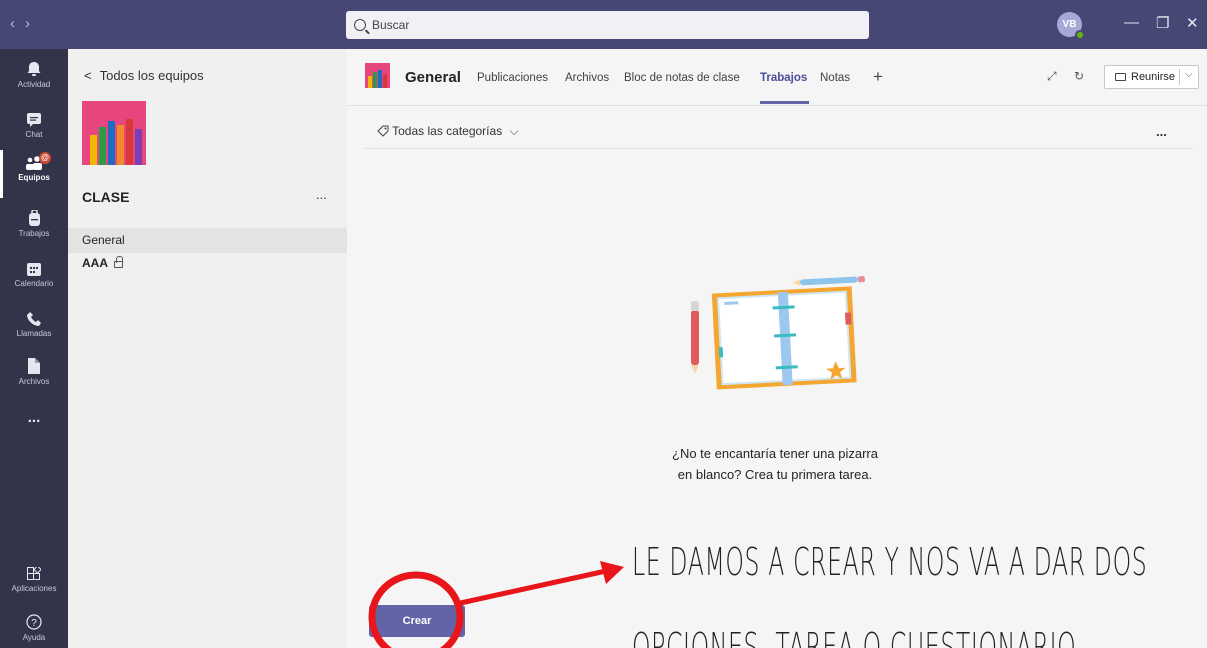 The height and width of the screenshot is (648, 1207). I want to click on rail-item-actividad: Actividad, so click(34, 81).